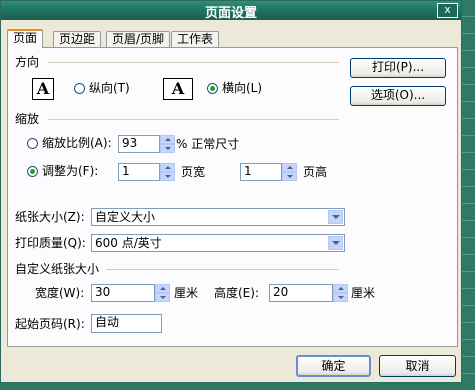 The height and width of the screenshot is (390, 475). Describe the element at coordinates (261, 172) in the screenshot. I see `fit-pages-tall-input: 1` at that location.